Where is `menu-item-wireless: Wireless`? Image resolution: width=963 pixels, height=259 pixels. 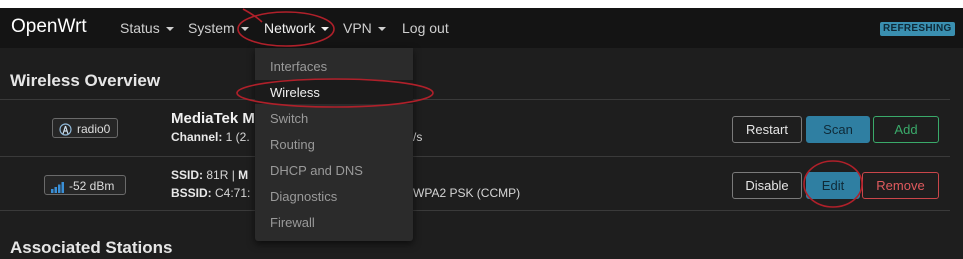
menu-item-wireless: Wireless is located at coordinates (295, 92).